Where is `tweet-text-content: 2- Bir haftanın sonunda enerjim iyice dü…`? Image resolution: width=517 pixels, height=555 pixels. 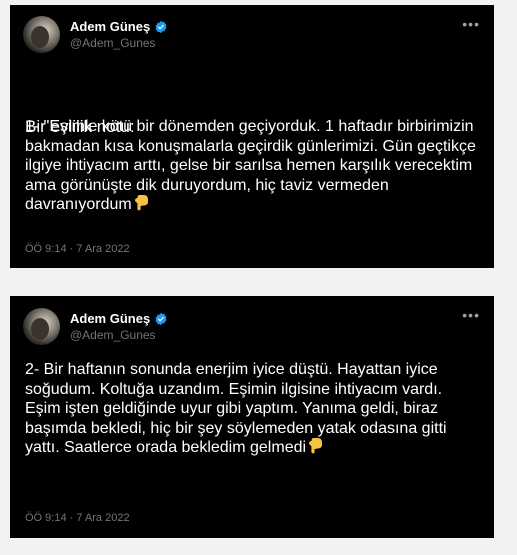
tweet-text-content: 2- Bir haftanın sonunda enerjim iyice dü… is located at coordinates (236, 408).